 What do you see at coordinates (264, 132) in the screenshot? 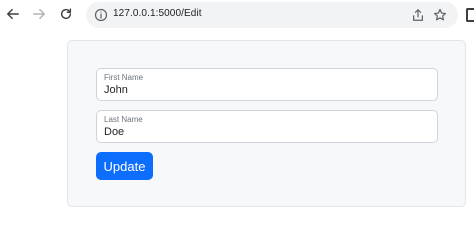
I see `last-name-input` at bounding box center [264, 132].